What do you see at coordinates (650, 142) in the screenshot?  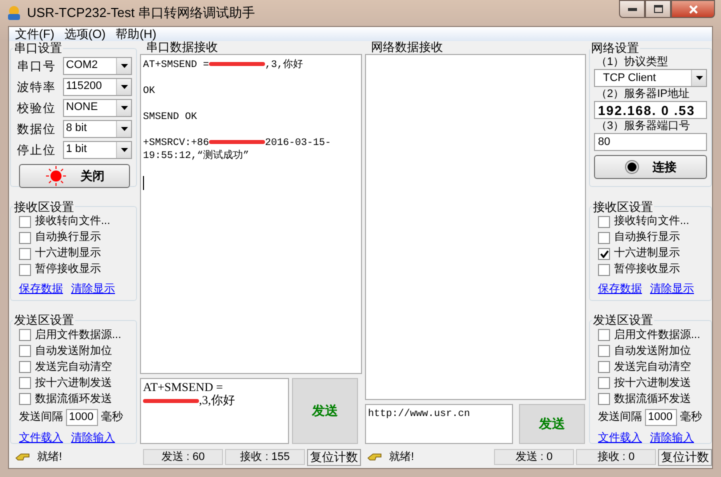 I see `port-field: 80` at bounding box center [650, 142].